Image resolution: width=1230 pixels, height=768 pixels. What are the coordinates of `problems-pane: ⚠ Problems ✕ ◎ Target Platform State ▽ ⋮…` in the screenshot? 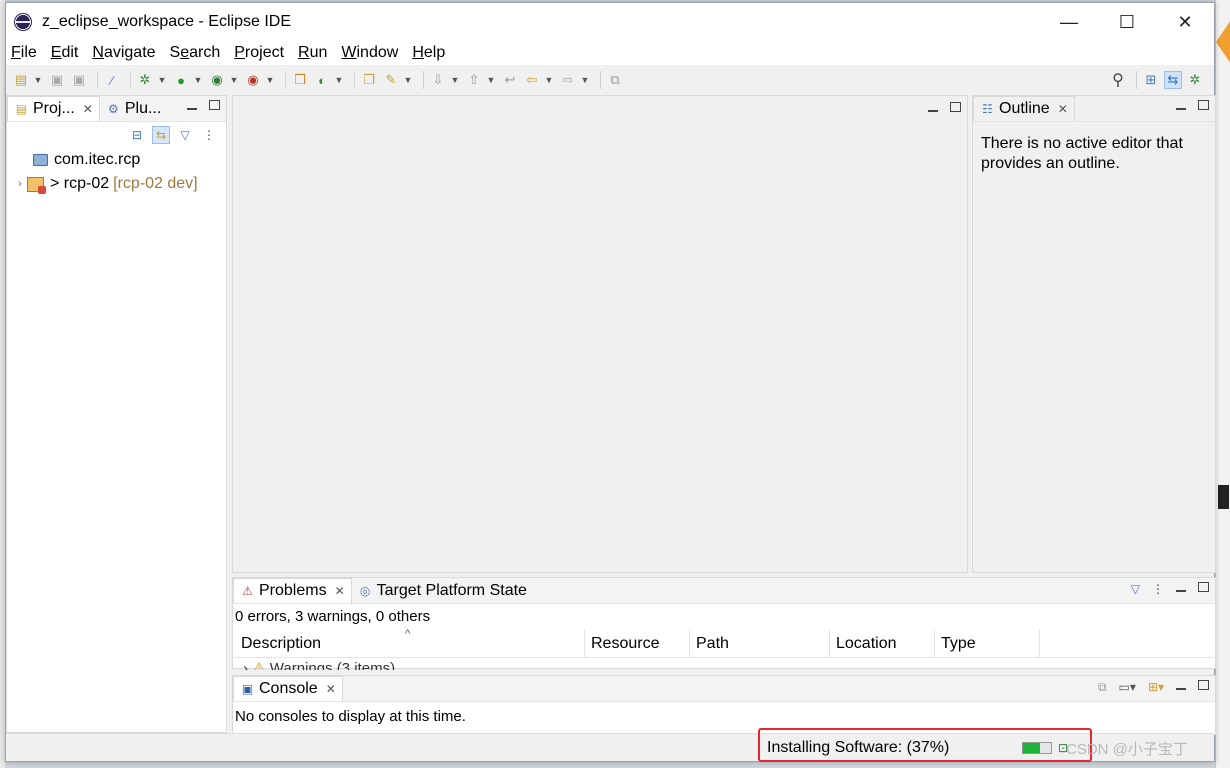 It's located at (724, 623).